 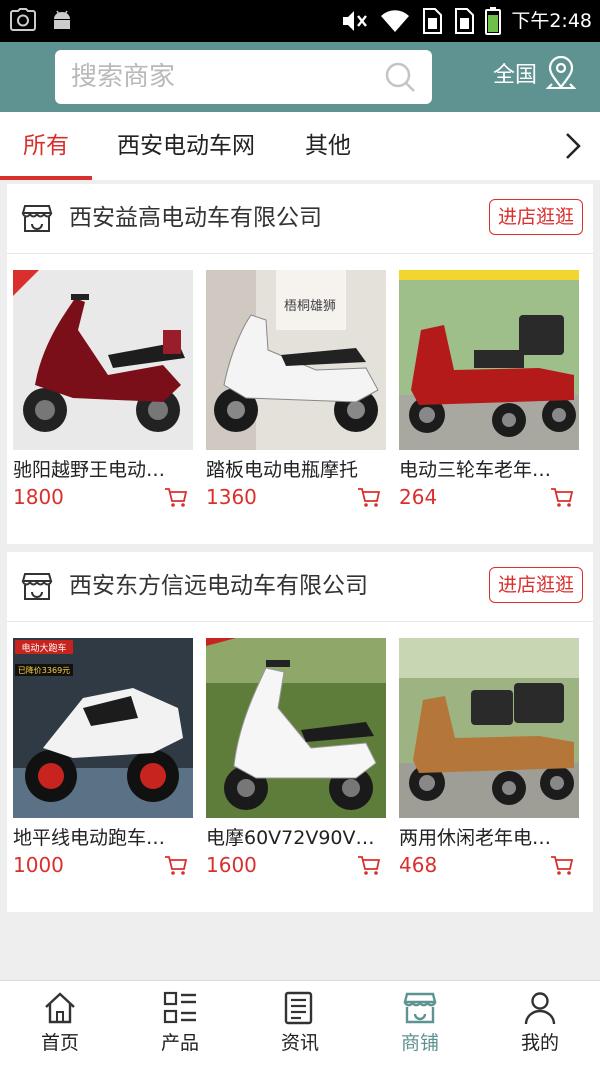 I want to click on mute-icon, so click(x=355, y=21).